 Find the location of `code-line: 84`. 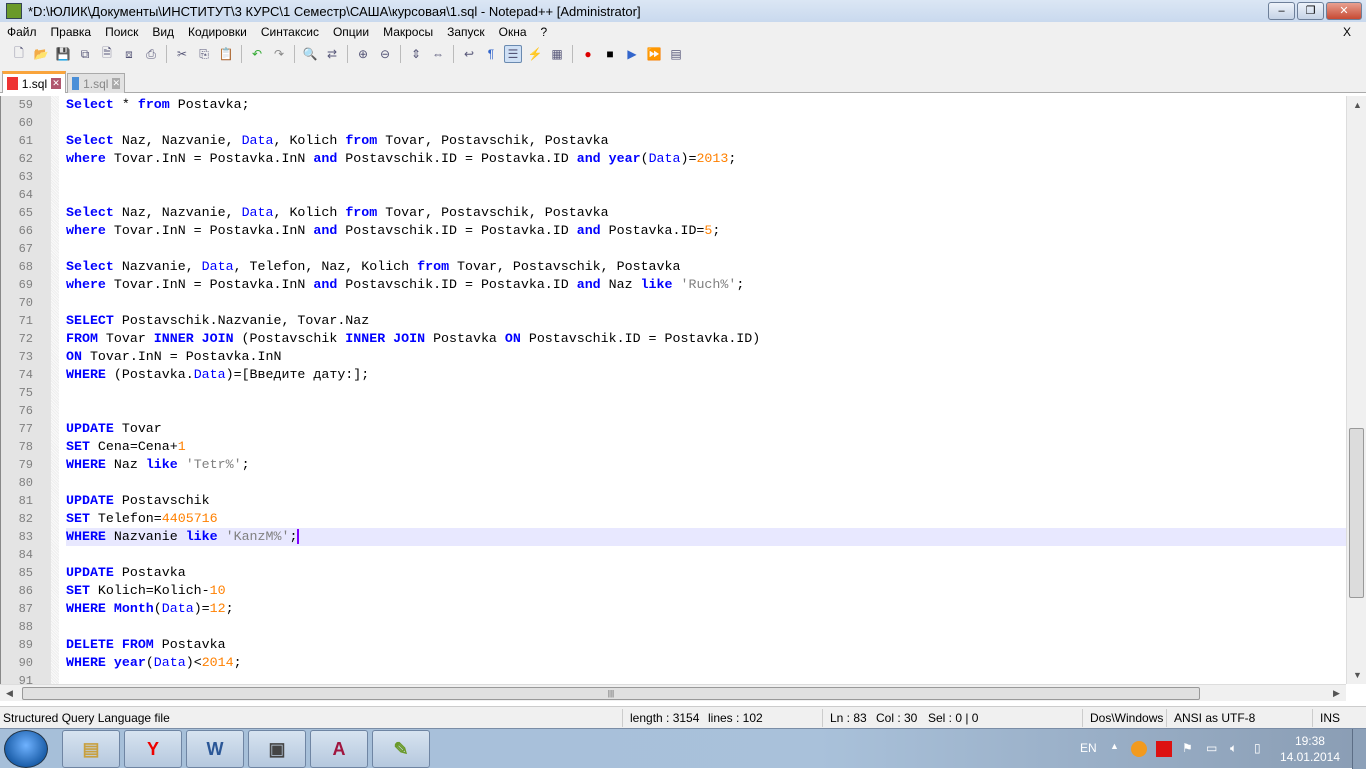

code-line: 84 is located at coordinates (673, 555).